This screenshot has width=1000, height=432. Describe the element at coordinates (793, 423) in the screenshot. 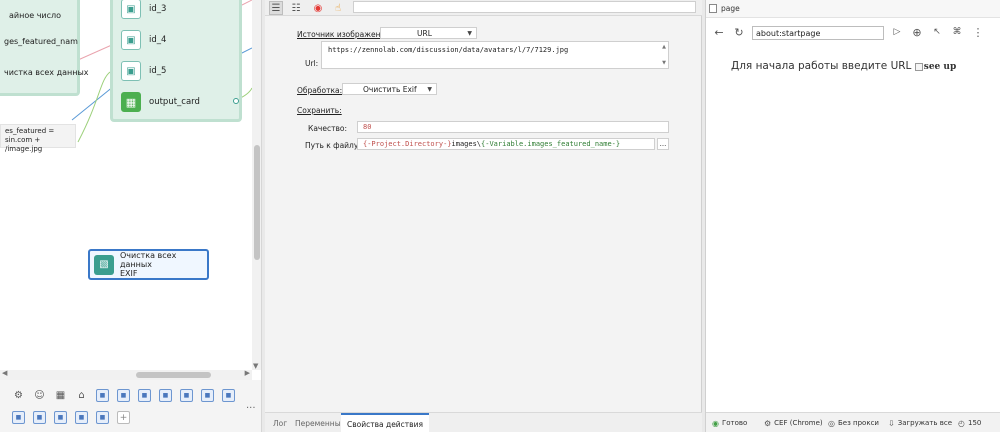

I see `status-engine: ⚙ CEF (Chrome)` at that location.